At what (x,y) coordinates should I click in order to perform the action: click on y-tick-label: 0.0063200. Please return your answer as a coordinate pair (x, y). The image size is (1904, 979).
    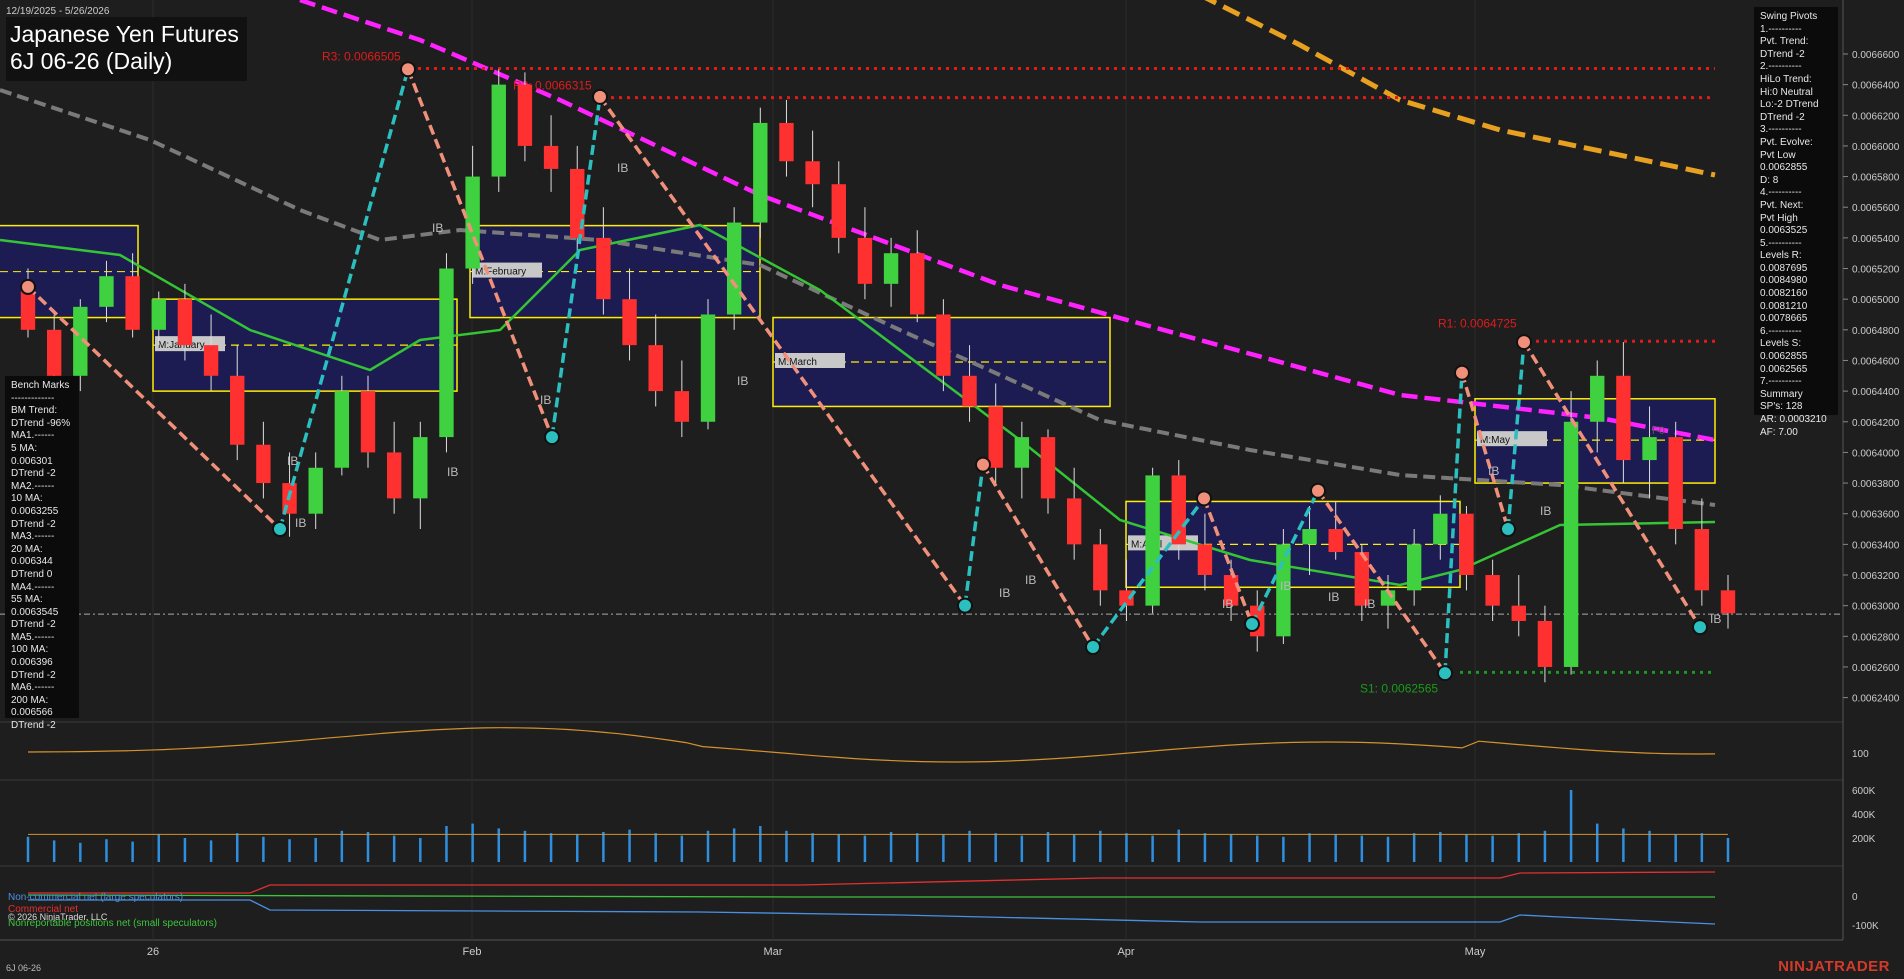
    Looking at the image, I should click on (1876, 576).